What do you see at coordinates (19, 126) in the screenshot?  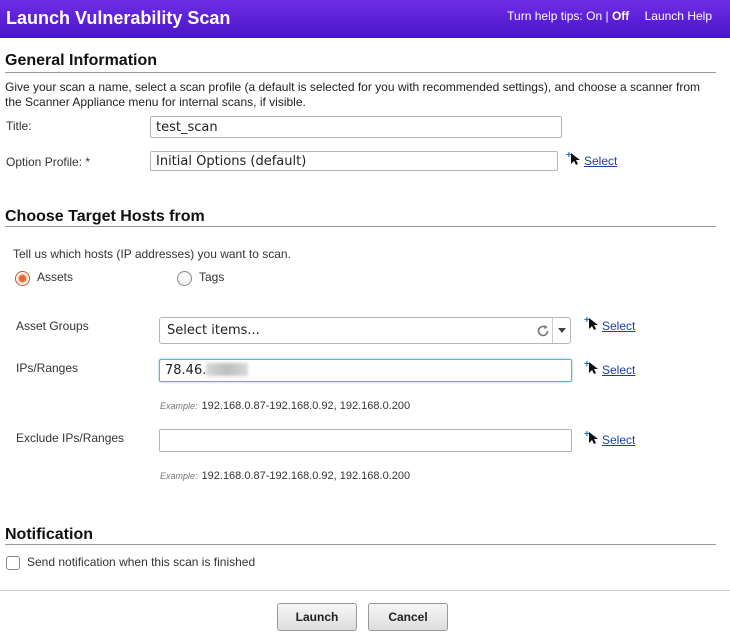 I see `title-label: Title:` at bounding box center [19, 126].